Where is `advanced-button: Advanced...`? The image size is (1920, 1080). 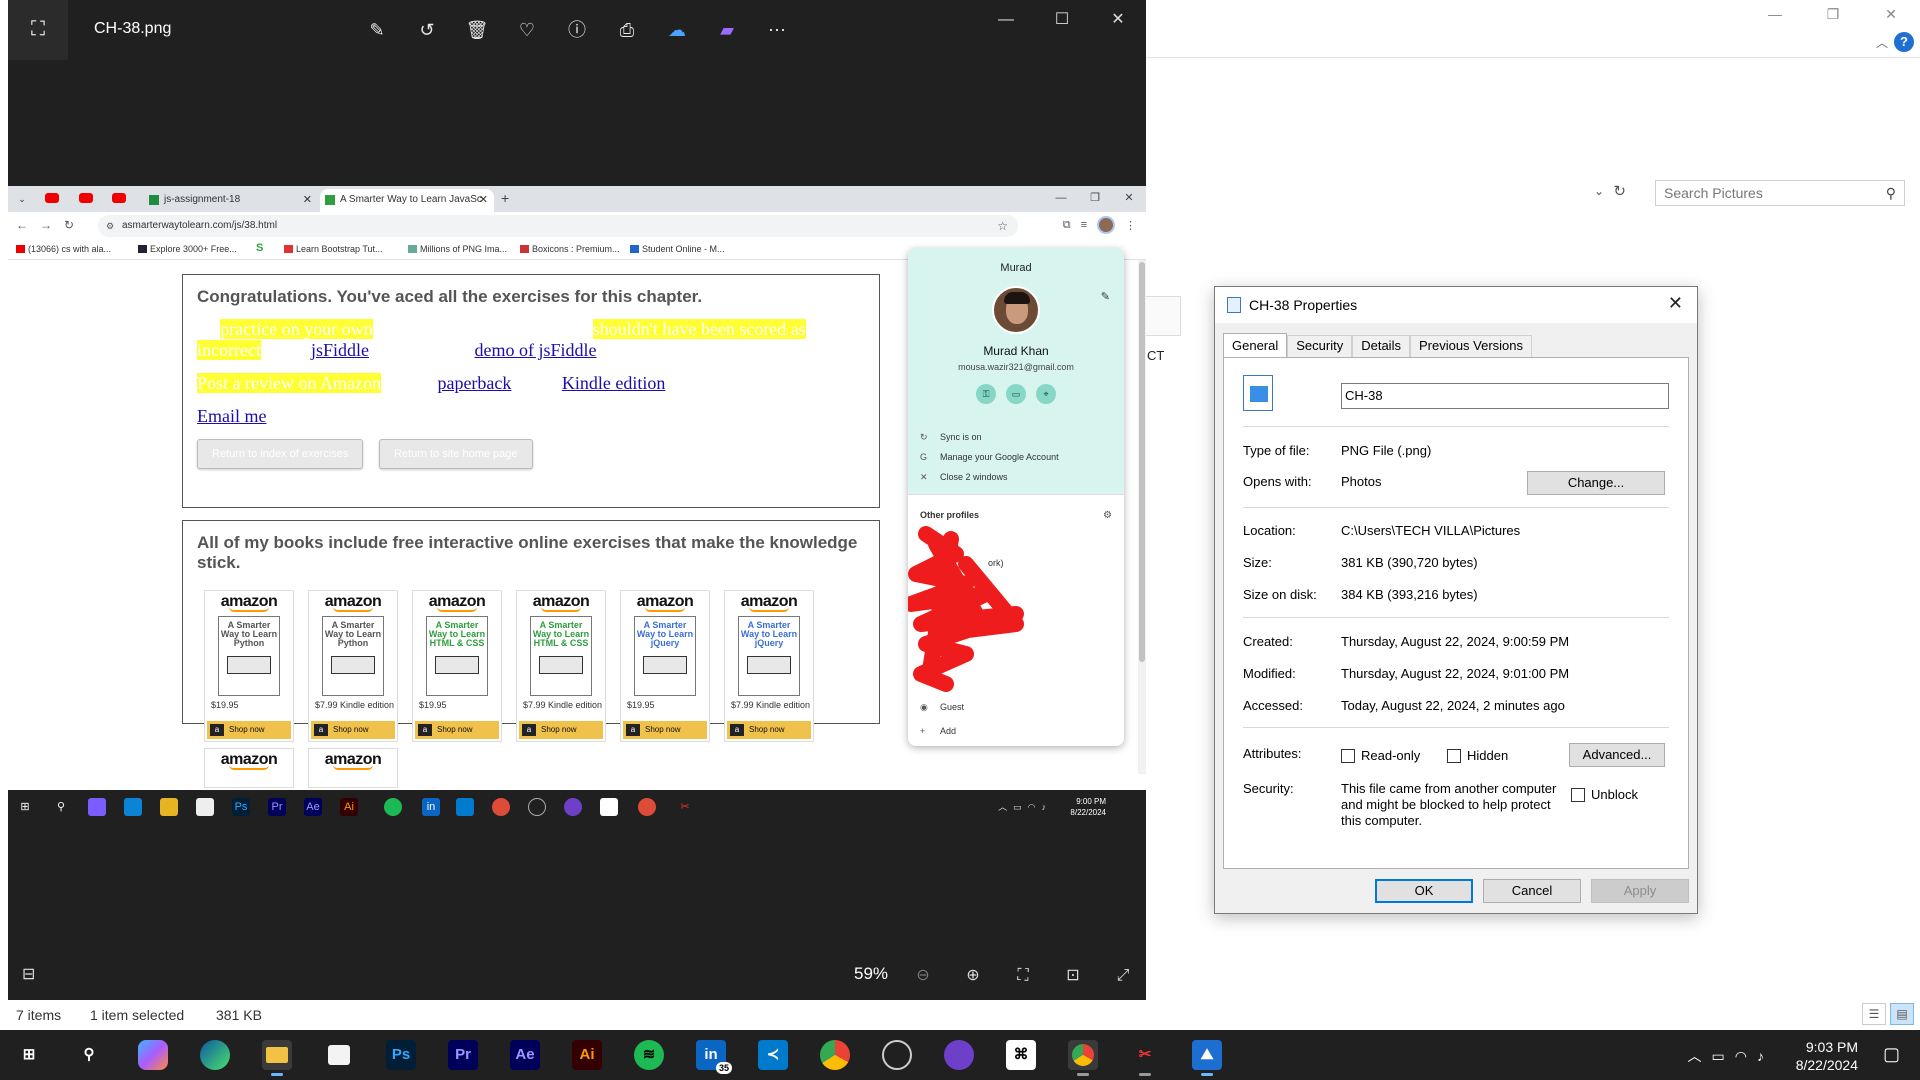 advanced-button: Advanced... is located at coordinates (1617, 755).